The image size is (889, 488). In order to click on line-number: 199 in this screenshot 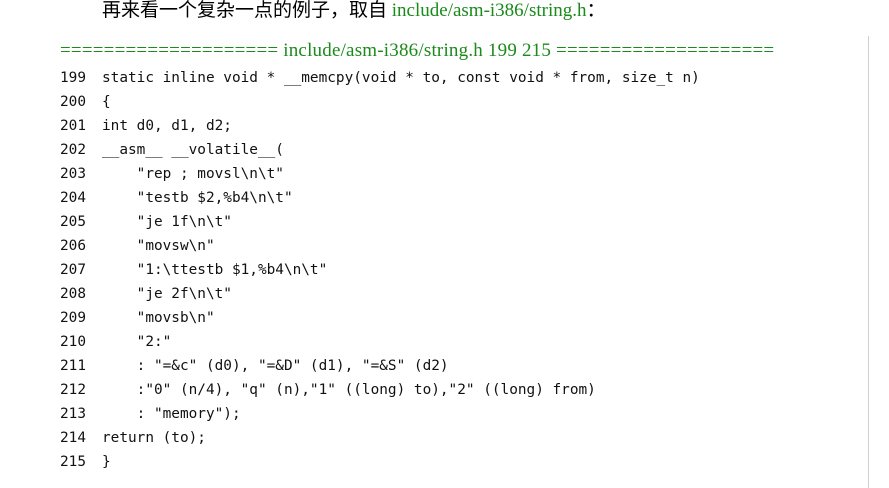, I will do `click(73, 78)`.